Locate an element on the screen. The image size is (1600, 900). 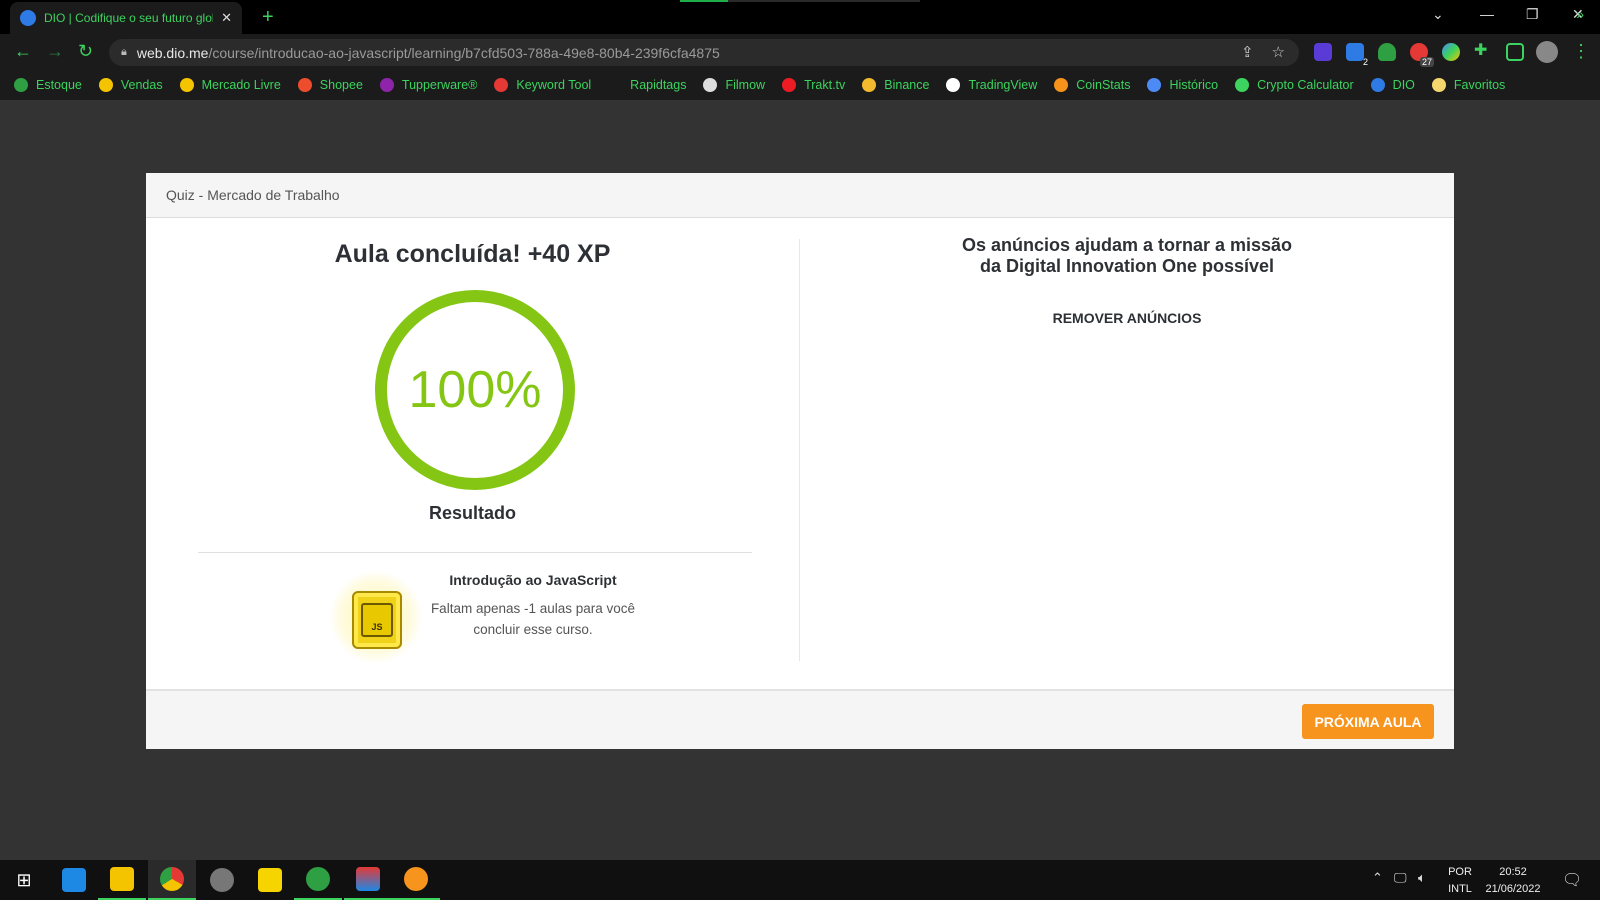
bookmarks-more-icon: » is located at coordinates (1580, 14).